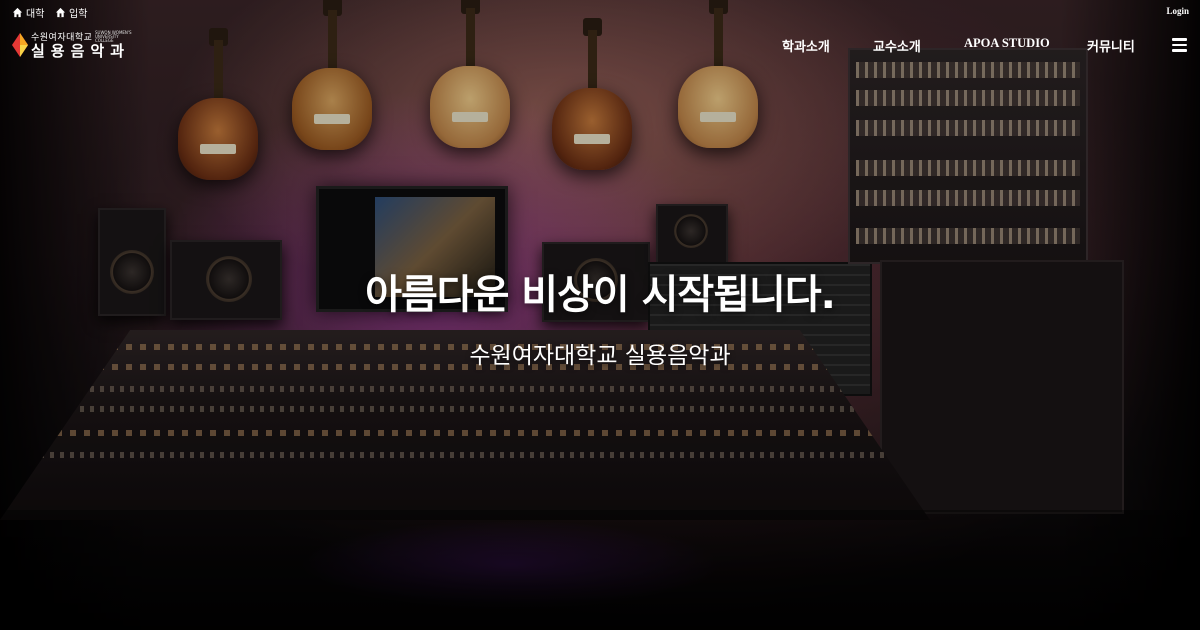 The width and height of the screenshot is (1200, 630). I want to click on hamburger-menu-icon, so click(1179, 45).